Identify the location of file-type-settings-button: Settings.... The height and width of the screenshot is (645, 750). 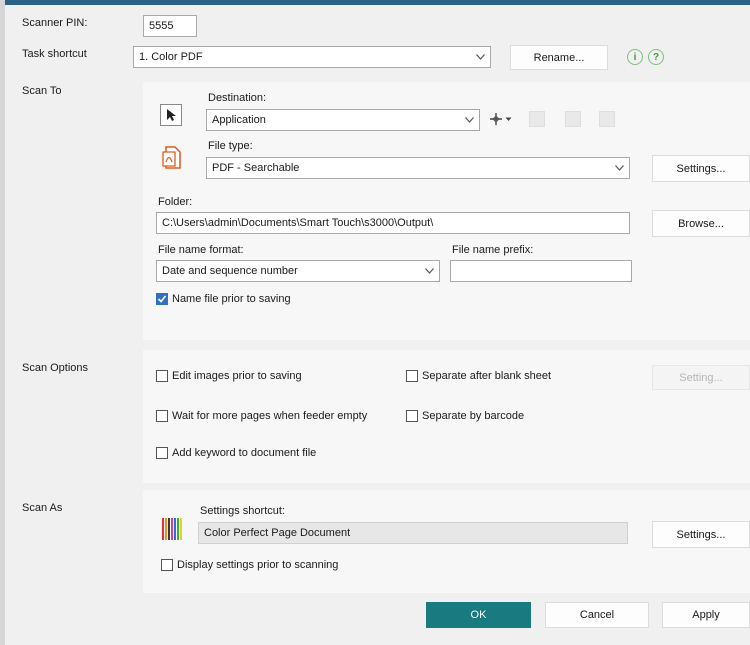
(701, 168).